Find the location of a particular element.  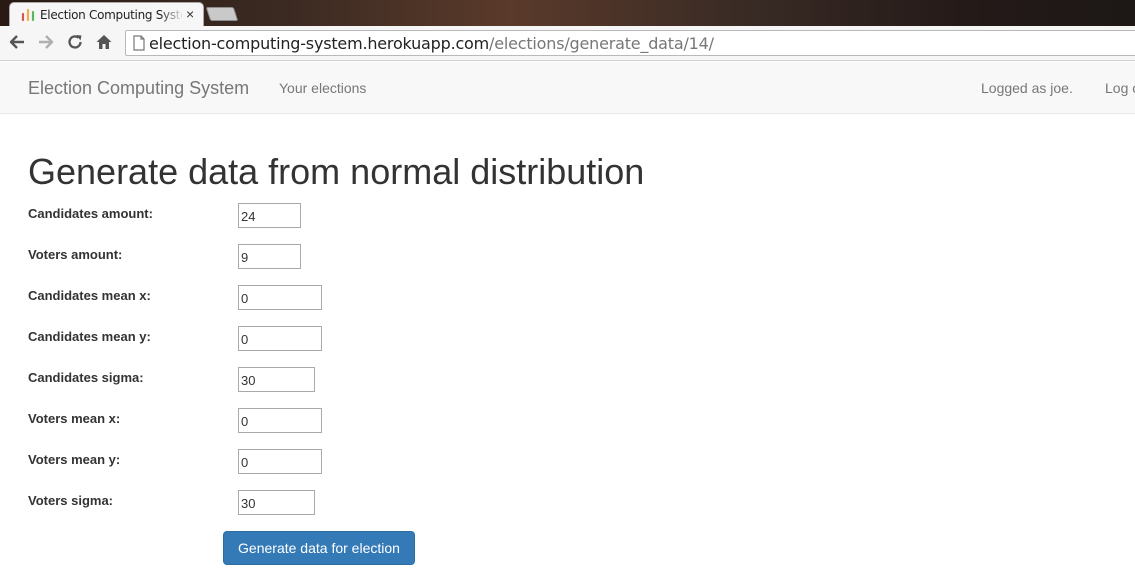

brand-link: Election Computing System is located at coordinates (138, 88).